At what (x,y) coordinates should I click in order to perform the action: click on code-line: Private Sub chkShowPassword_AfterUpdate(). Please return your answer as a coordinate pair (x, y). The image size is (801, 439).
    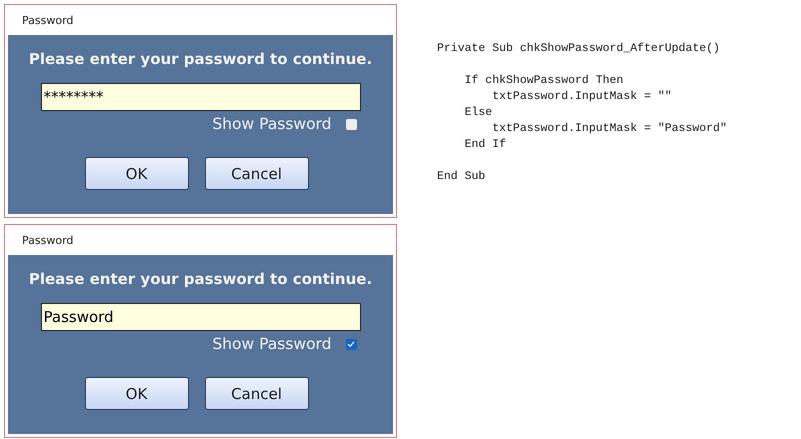
    Looking at the image, I should click on (579, 49).